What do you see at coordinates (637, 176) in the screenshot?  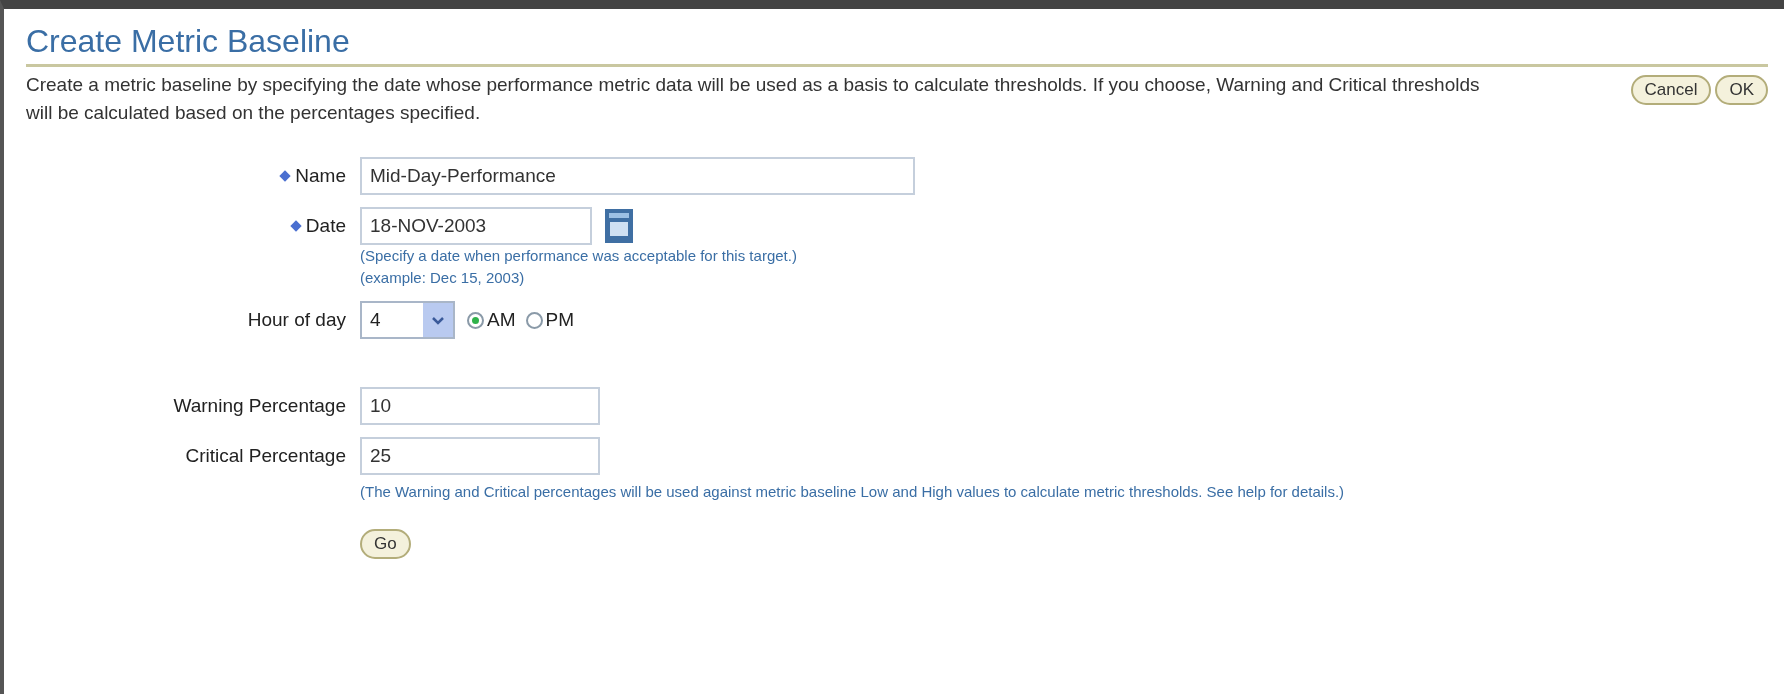 I see `name-field: Mid-Day-Performance` at bounding box center [637, 176].